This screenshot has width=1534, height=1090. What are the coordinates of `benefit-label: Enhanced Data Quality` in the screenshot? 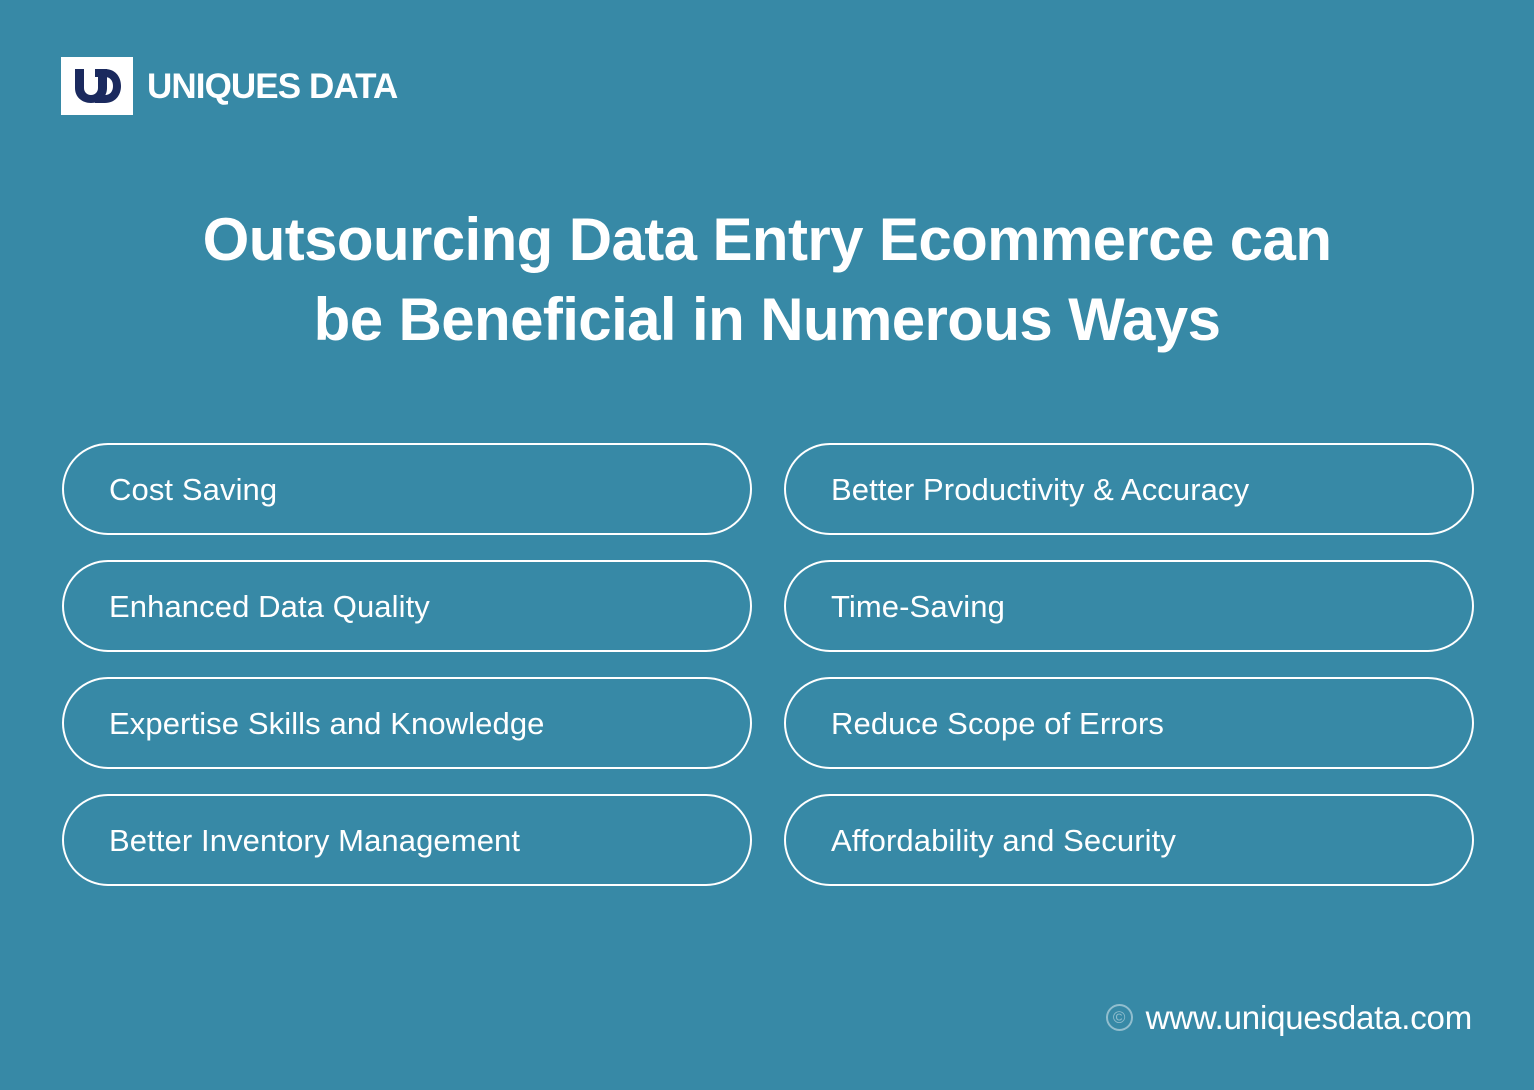 It's located at (269, 606).